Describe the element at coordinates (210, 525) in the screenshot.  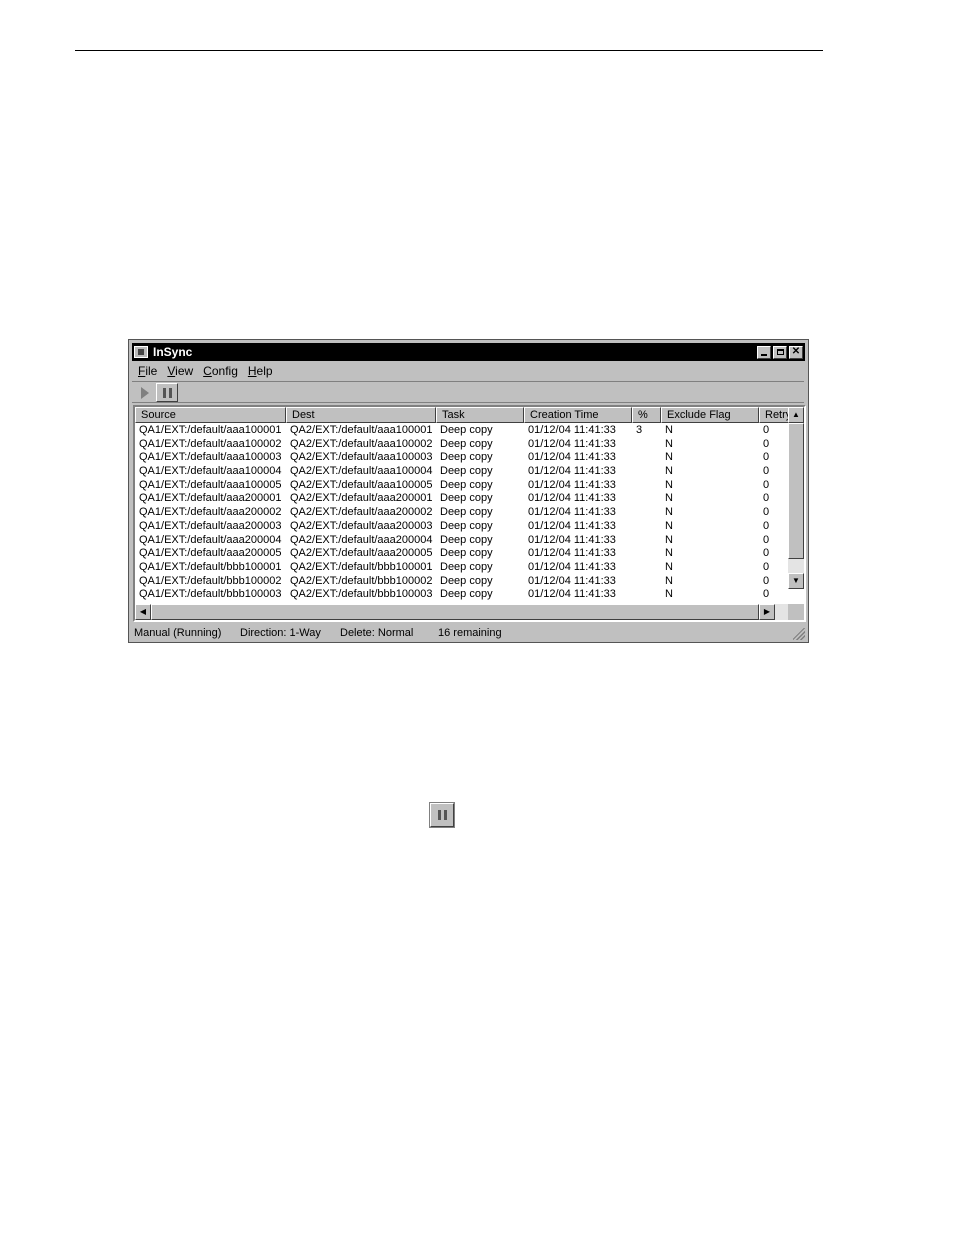
I see `cell-source: QA1/EXT:/default/aaa200003` at that location.